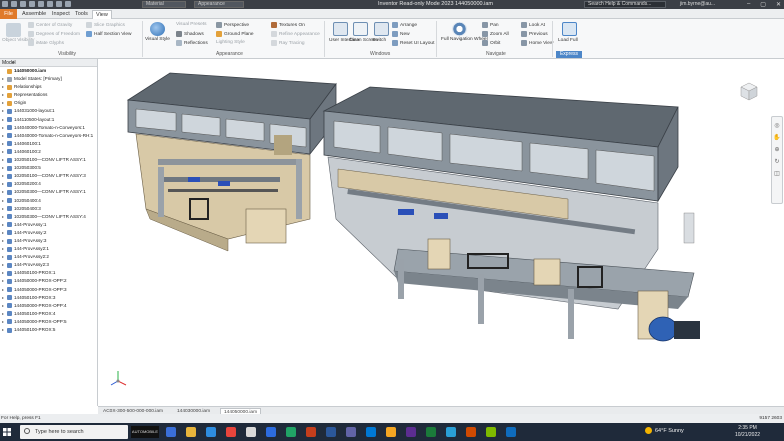 The height and width of the screenshot is (441, 784). I want to click on maximize-icon: ▢, so click(763, 4).